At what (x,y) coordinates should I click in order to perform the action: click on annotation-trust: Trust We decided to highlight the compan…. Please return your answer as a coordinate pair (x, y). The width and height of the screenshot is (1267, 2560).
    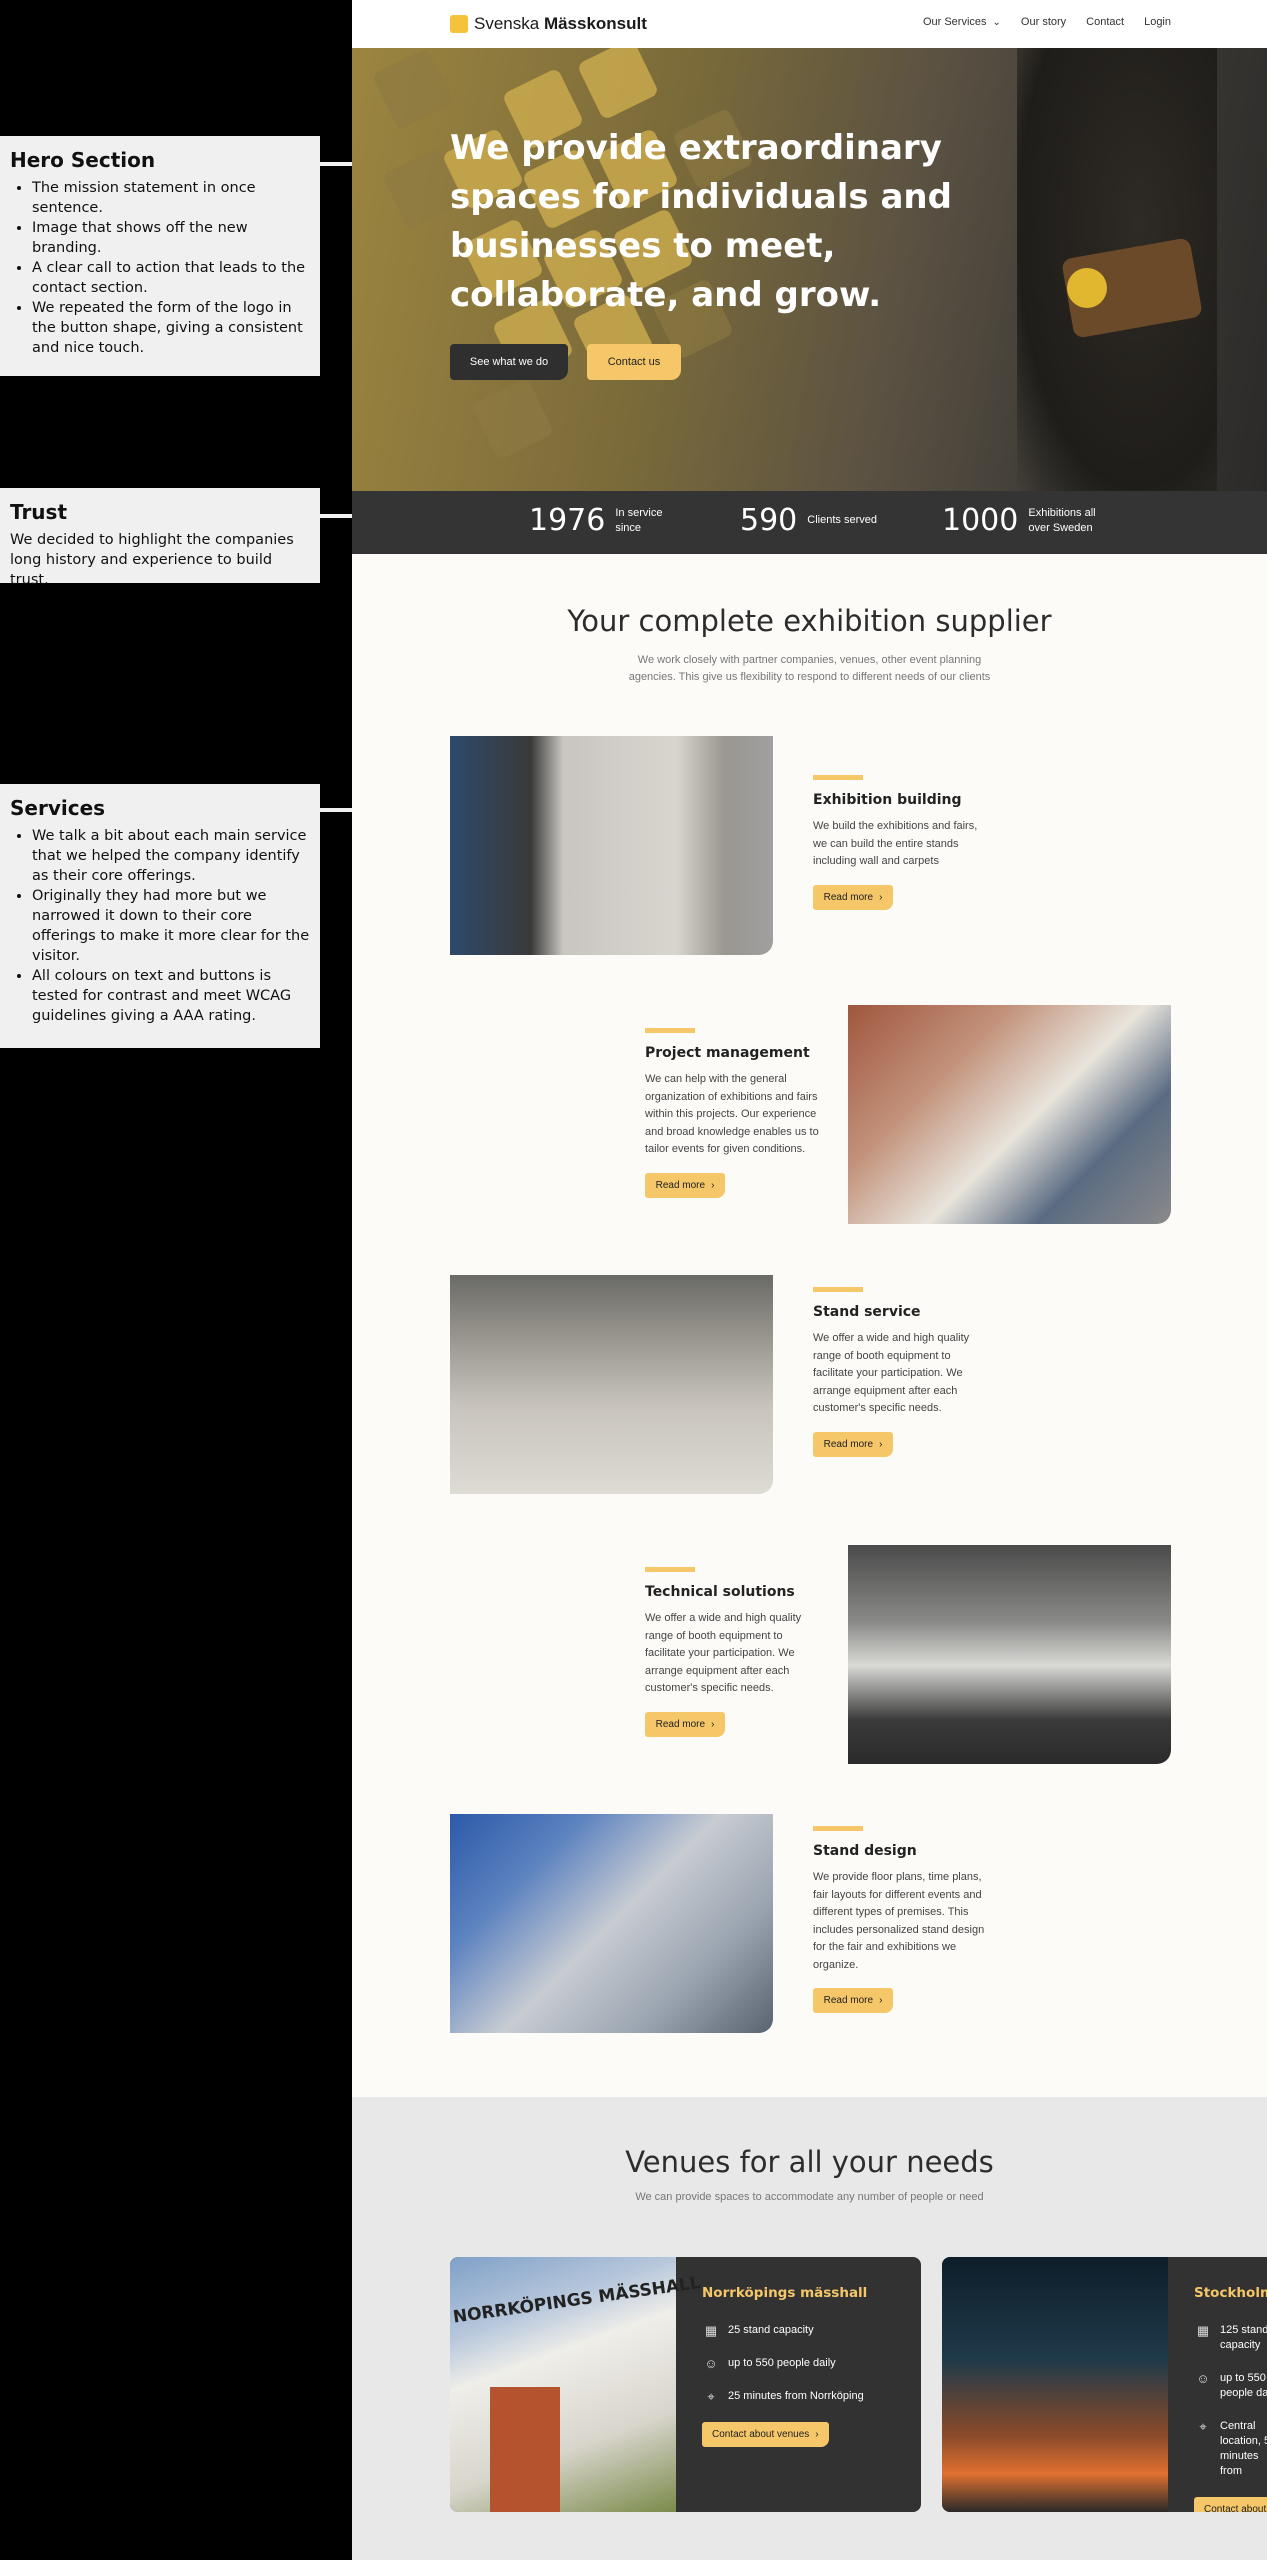
    Looking at the image, I should click on (160, 538).